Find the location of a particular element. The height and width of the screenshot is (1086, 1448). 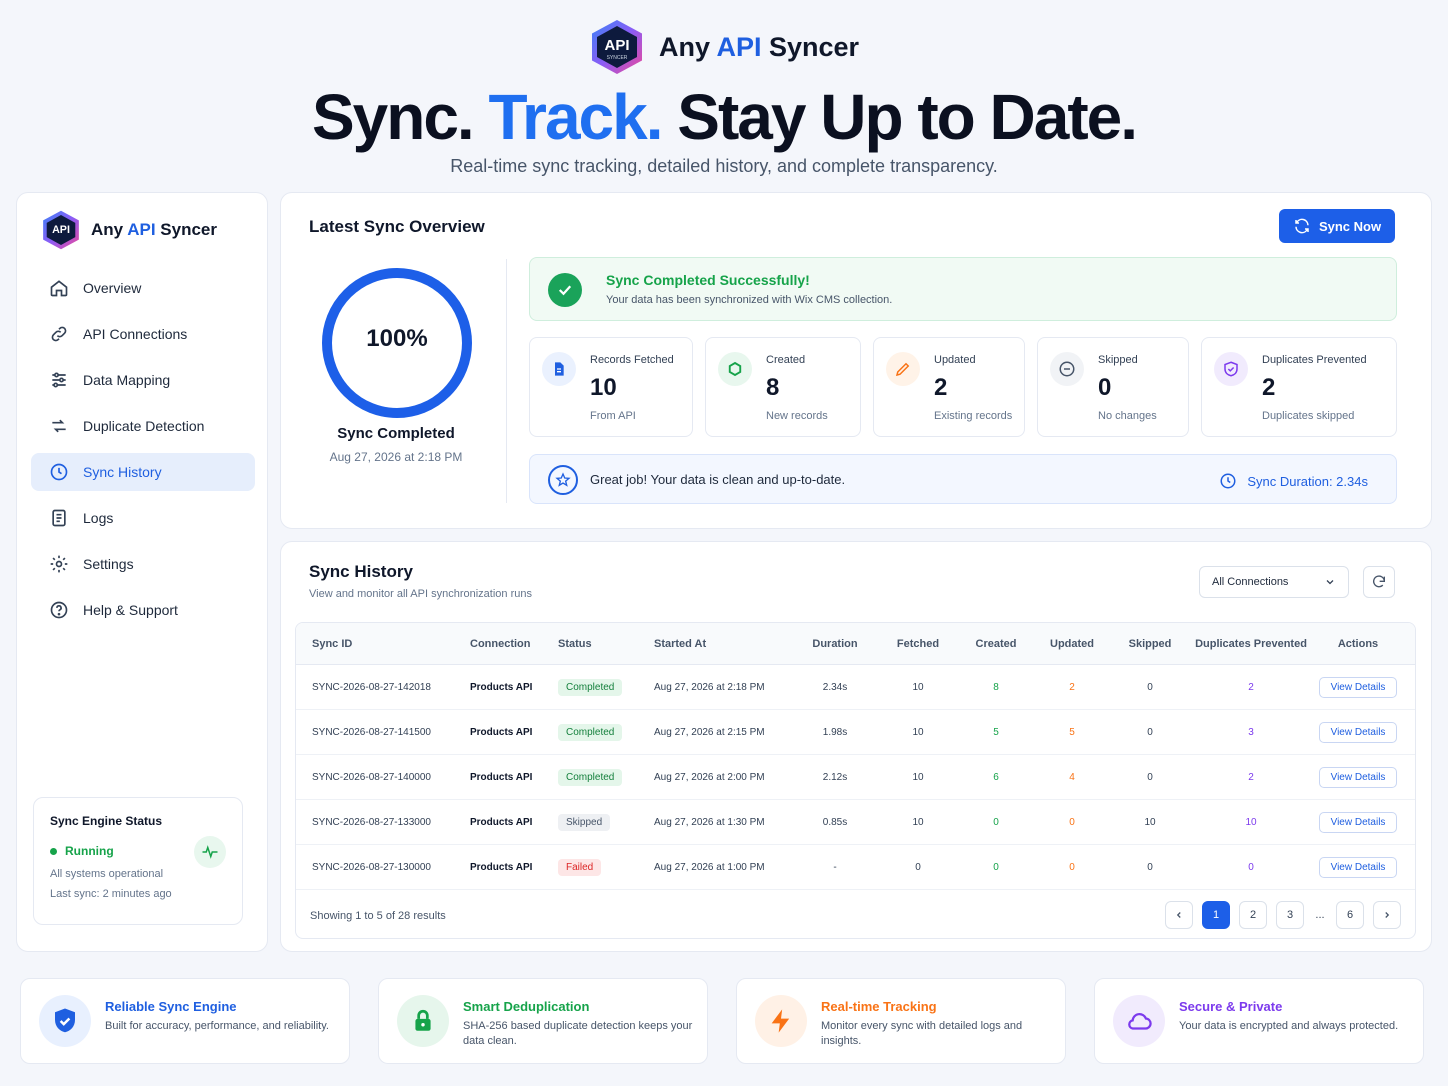

sidebar-item-label: Sync History is located at coordinates (122, 472).